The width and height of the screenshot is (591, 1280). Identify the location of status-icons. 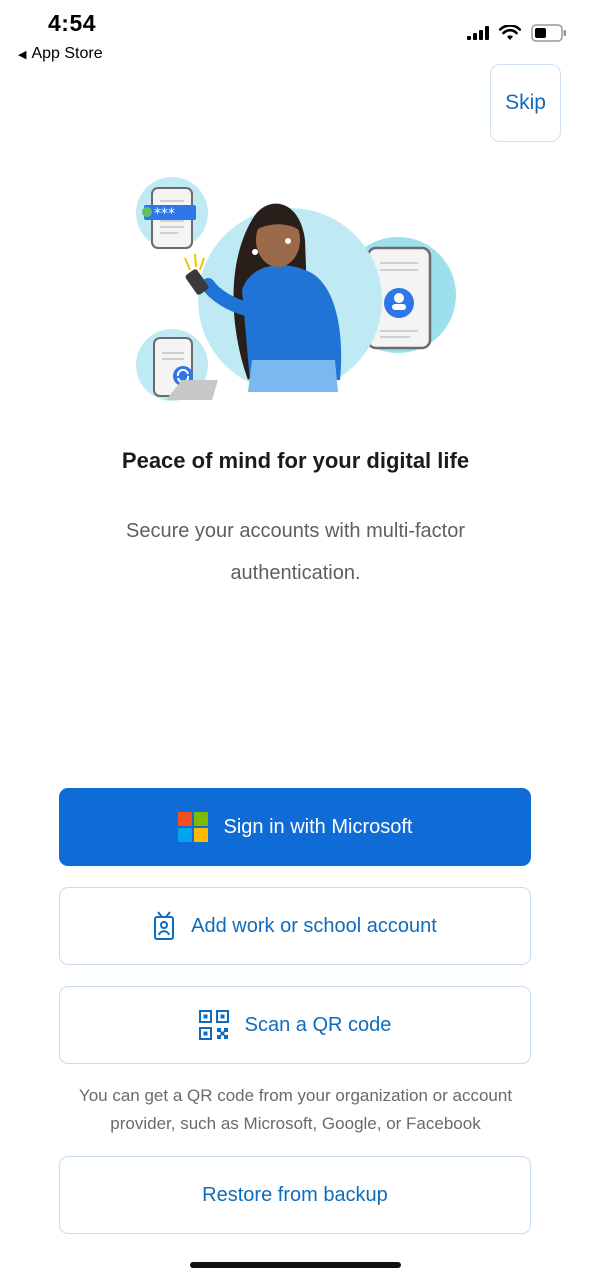
(517, 33).